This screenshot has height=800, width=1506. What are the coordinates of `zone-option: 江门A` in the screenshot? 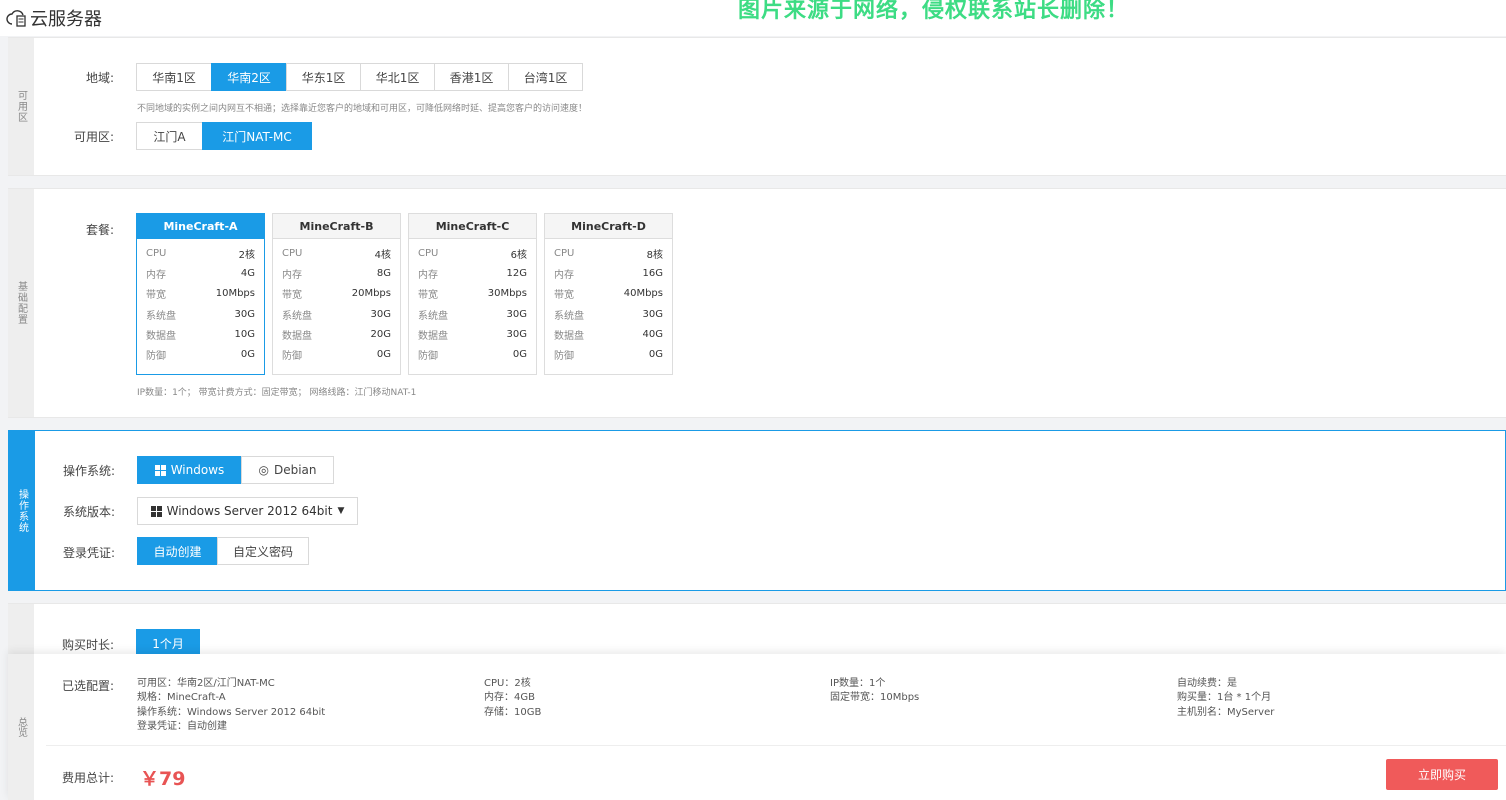 It's located at (169, 136).